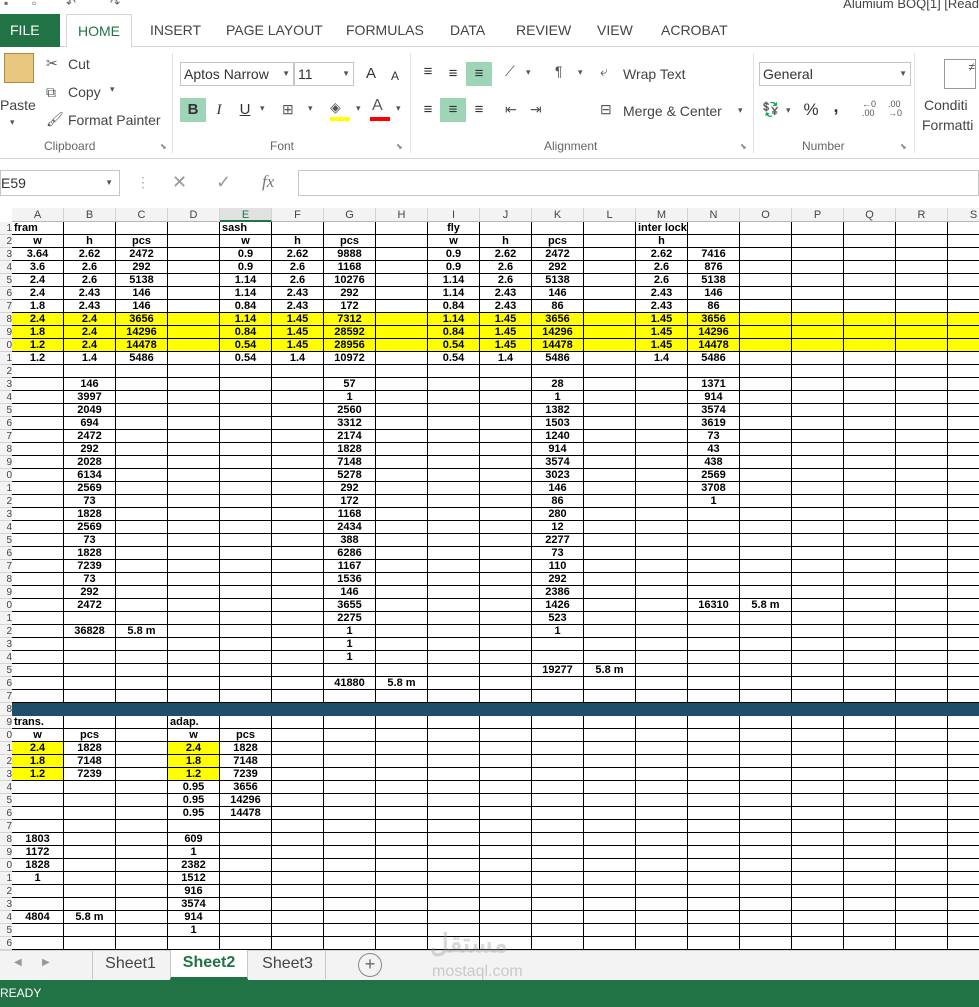  What do you see at coordinates (194, 670) in the screenshot?
I see `cell-d35` at bounding box center [194, 670].